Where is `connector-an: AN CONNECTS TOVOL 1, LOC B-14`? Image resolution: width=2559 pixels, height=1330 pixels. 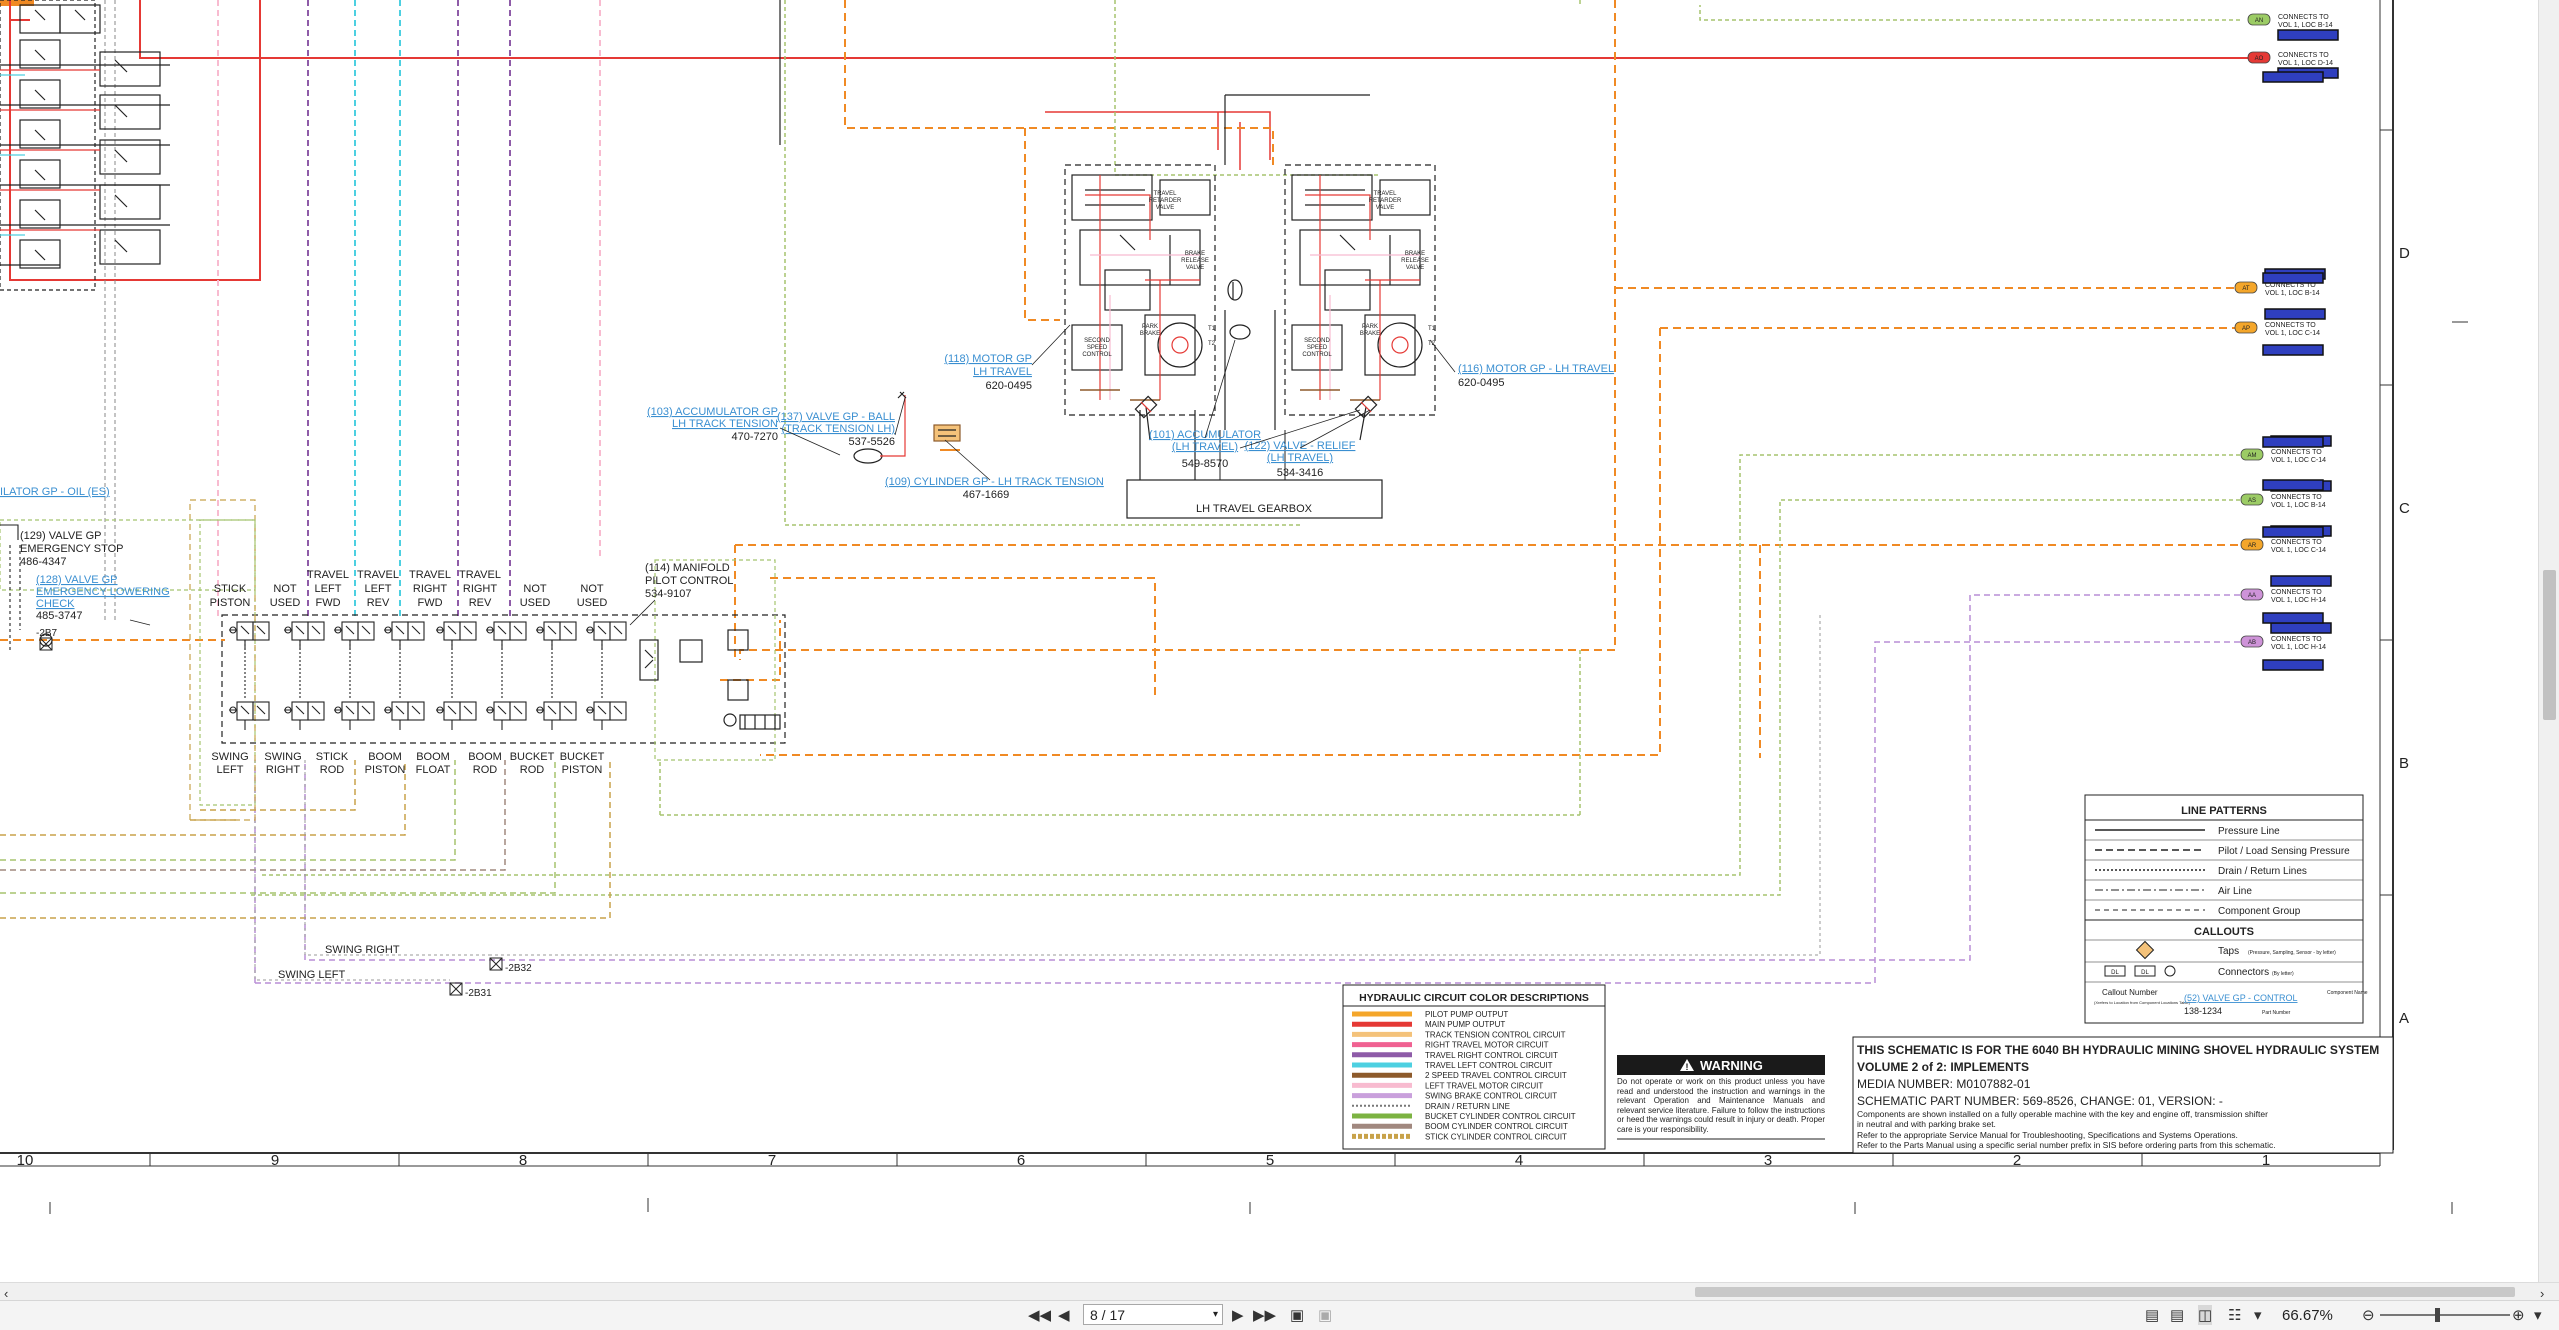 connector-an: AN CONNECTS TOVOL 1, LOC B-14 is located at coordinates (2293, 27).